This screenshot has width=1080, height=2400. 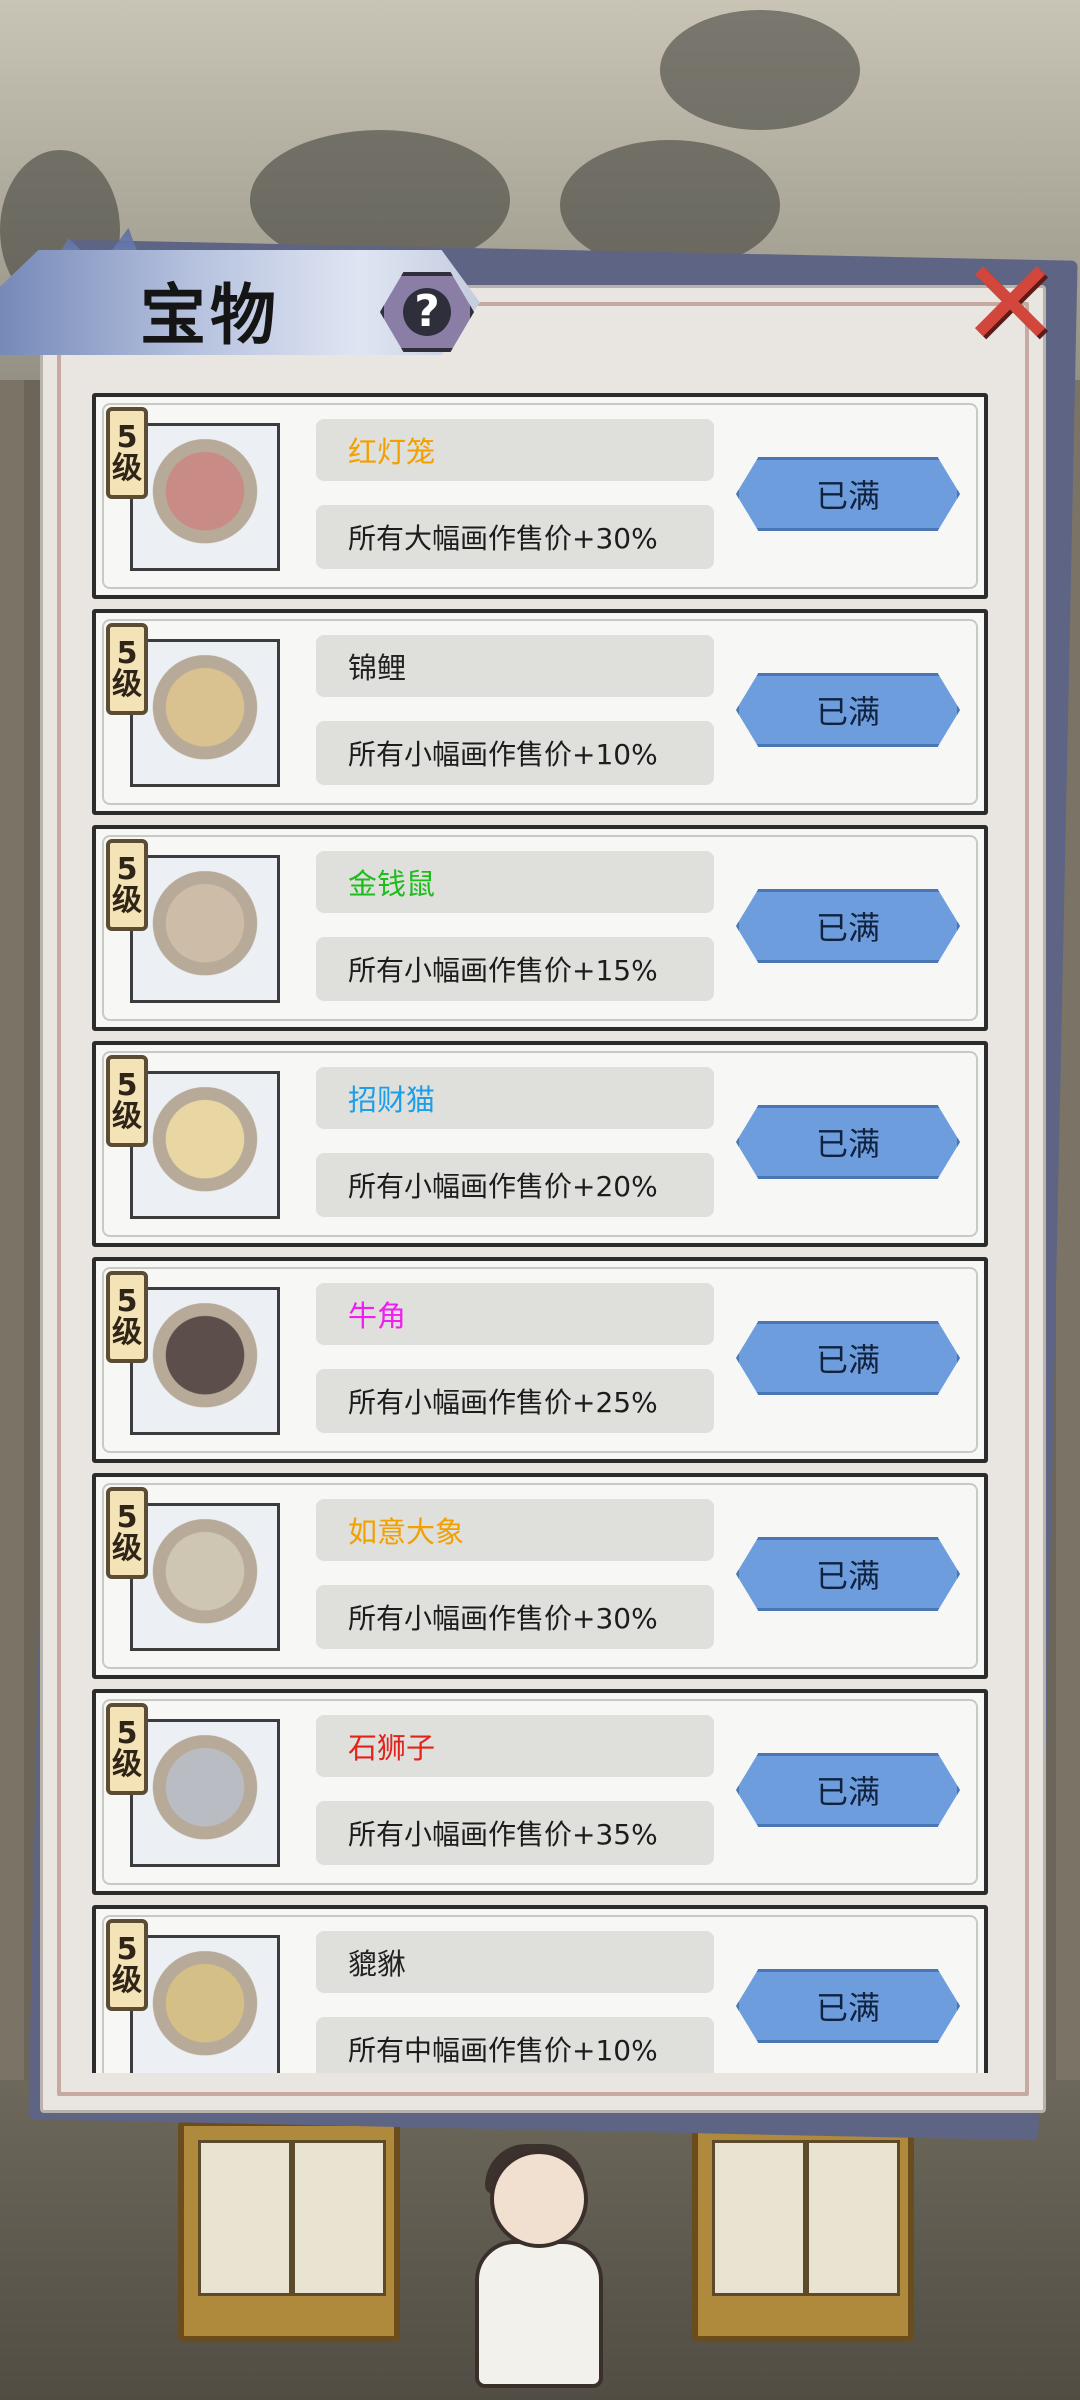 What do you see at coordinates (515, 1746) in the screenshot?
I see `treasure-name: 石狮子` at bounding box center [515, 1746].